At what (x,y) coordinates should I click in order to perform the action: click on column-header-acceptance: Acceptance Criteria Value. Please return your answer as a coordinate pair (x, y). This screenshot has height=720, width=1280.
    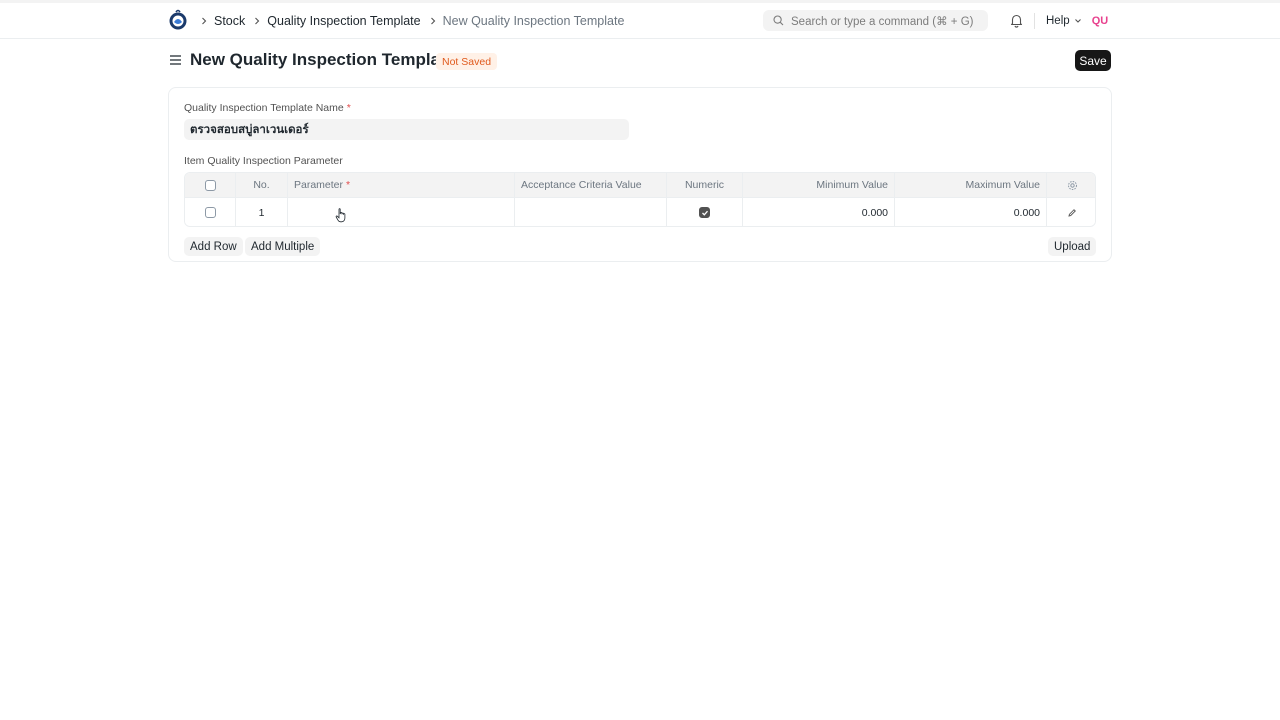
    Looking at the image, I should click on (591, 185).